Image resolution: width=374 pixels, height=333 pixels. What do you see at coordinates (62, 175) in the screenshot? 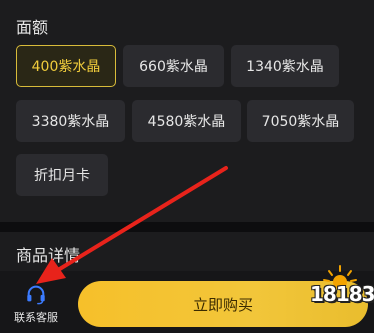
I see `option-monthly-card: 折扣月卡` at bounding box center [62, 175].